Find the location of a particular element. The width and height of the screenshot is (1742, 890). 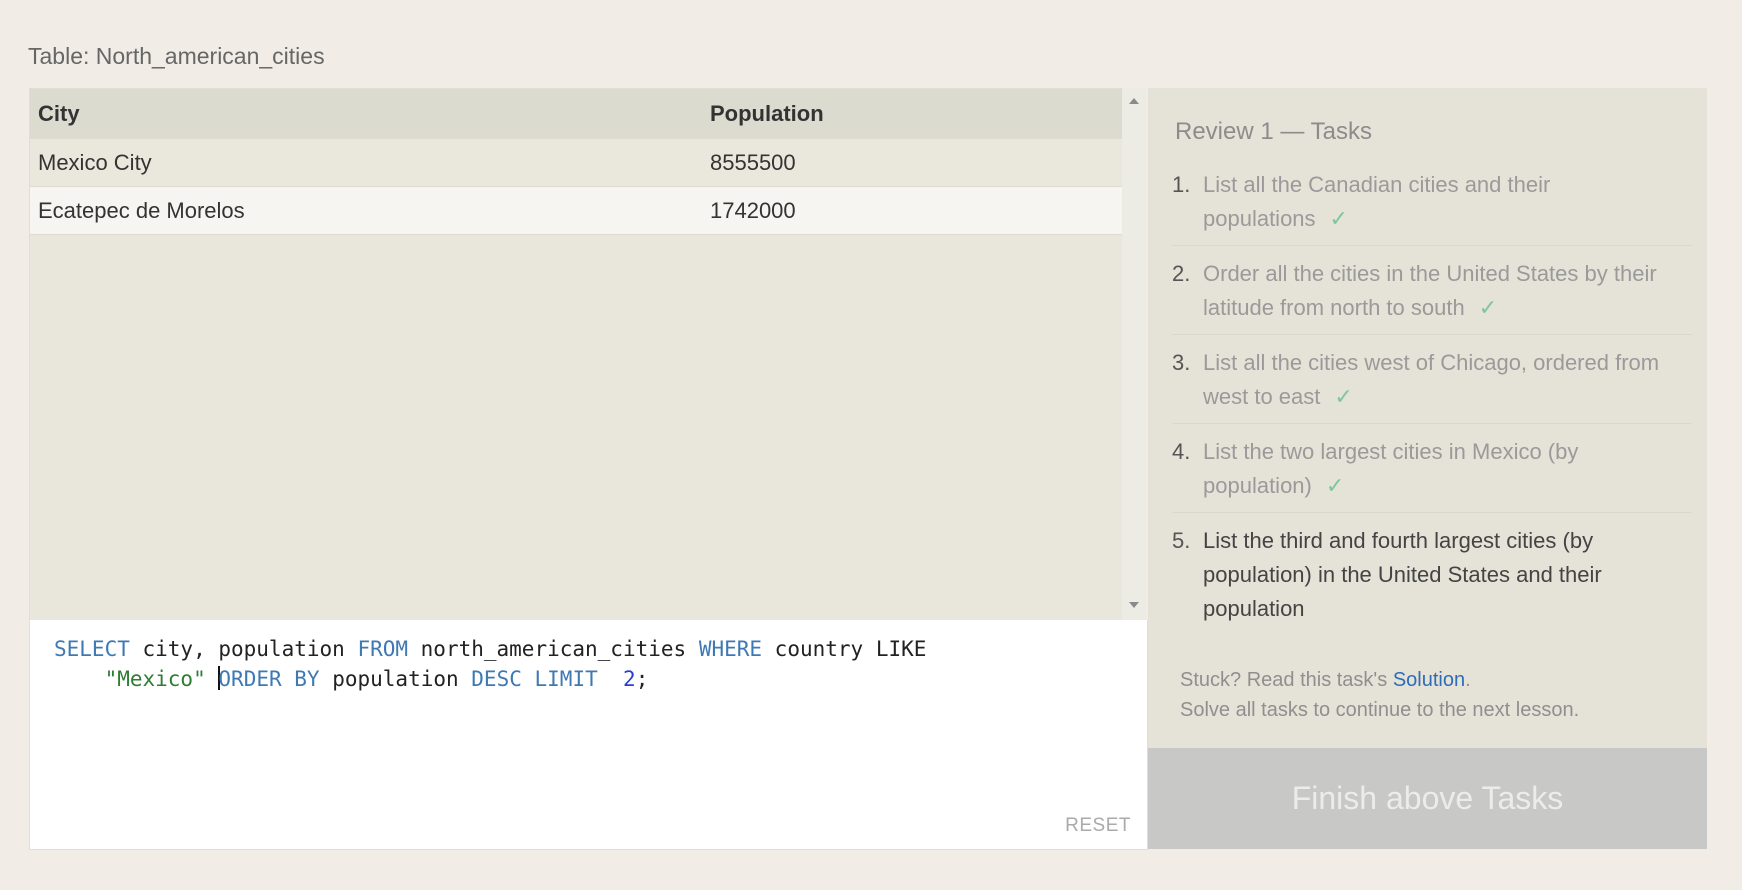

code-token: city, population is located at coordinates (243, 649).